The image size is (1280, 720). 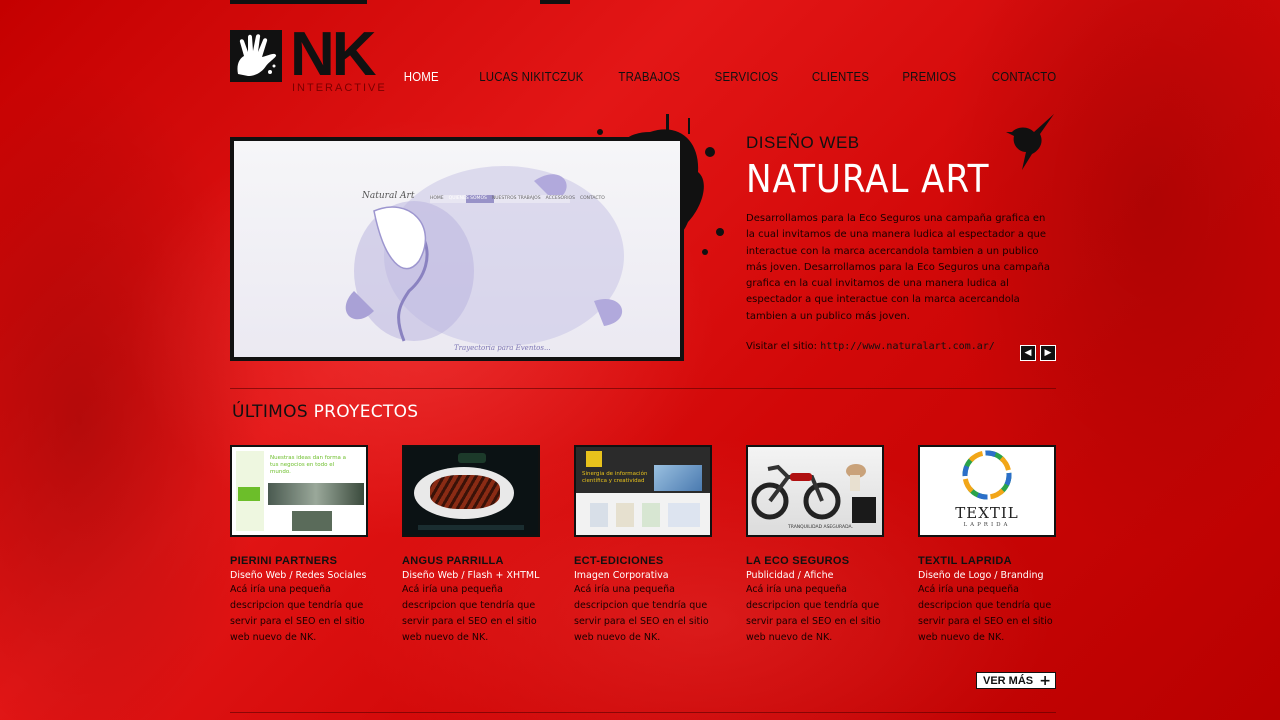 What do you see at coordinates (782, 347) in the screenshot?
I see `visit-label: Visitar el sitio:` at bounding box center [782, 347].